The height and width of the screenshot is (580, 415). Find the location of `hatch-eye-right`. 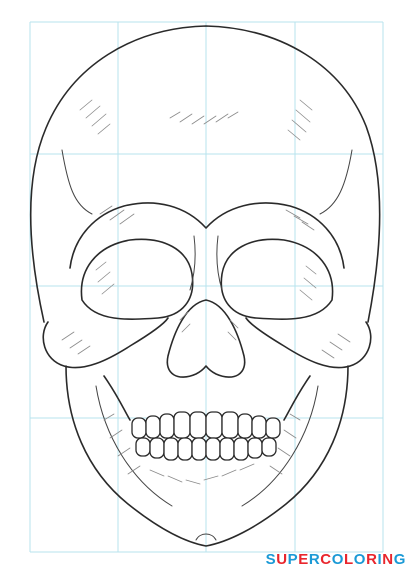

hatch-eye-right is located at coordinates (308, 283).